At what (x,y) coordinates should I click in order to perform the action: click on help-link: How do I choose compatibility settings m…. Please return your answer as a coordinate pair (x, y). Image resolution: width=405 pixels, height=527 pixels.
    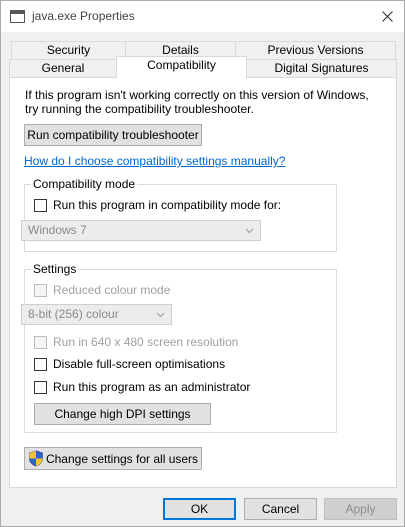
    Looking at the image, I should click on (154, 161).